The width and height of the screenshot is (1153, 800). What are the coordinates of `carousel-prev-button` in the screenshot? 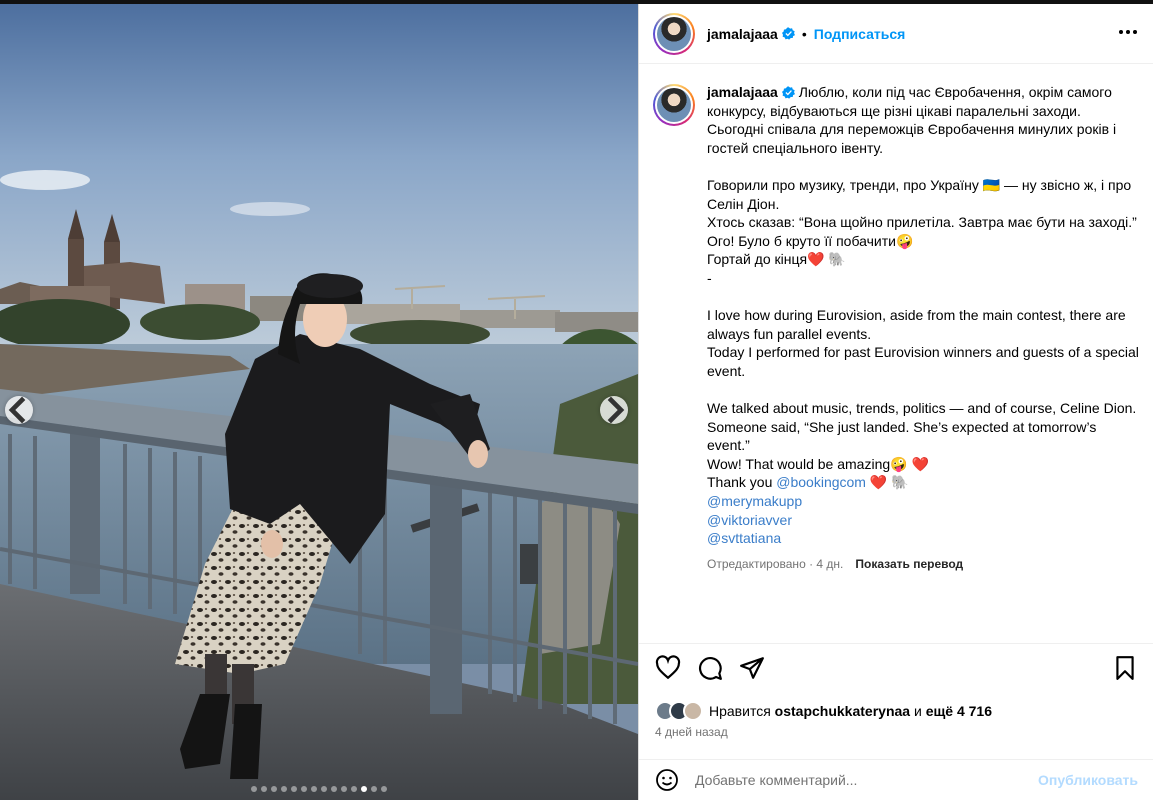 It's located at (19, 410).